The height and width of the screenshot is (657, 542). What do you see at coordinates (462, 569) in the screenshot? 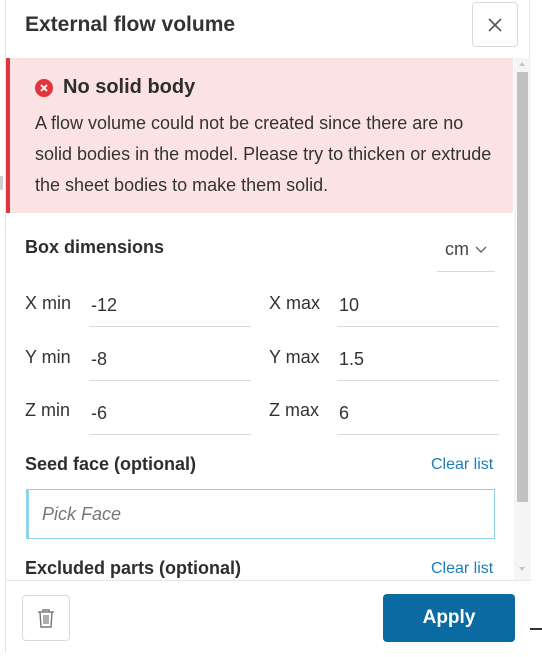
I see `excluded-parts-clear-list-link: Clear list` at bounding box center [462, 569].